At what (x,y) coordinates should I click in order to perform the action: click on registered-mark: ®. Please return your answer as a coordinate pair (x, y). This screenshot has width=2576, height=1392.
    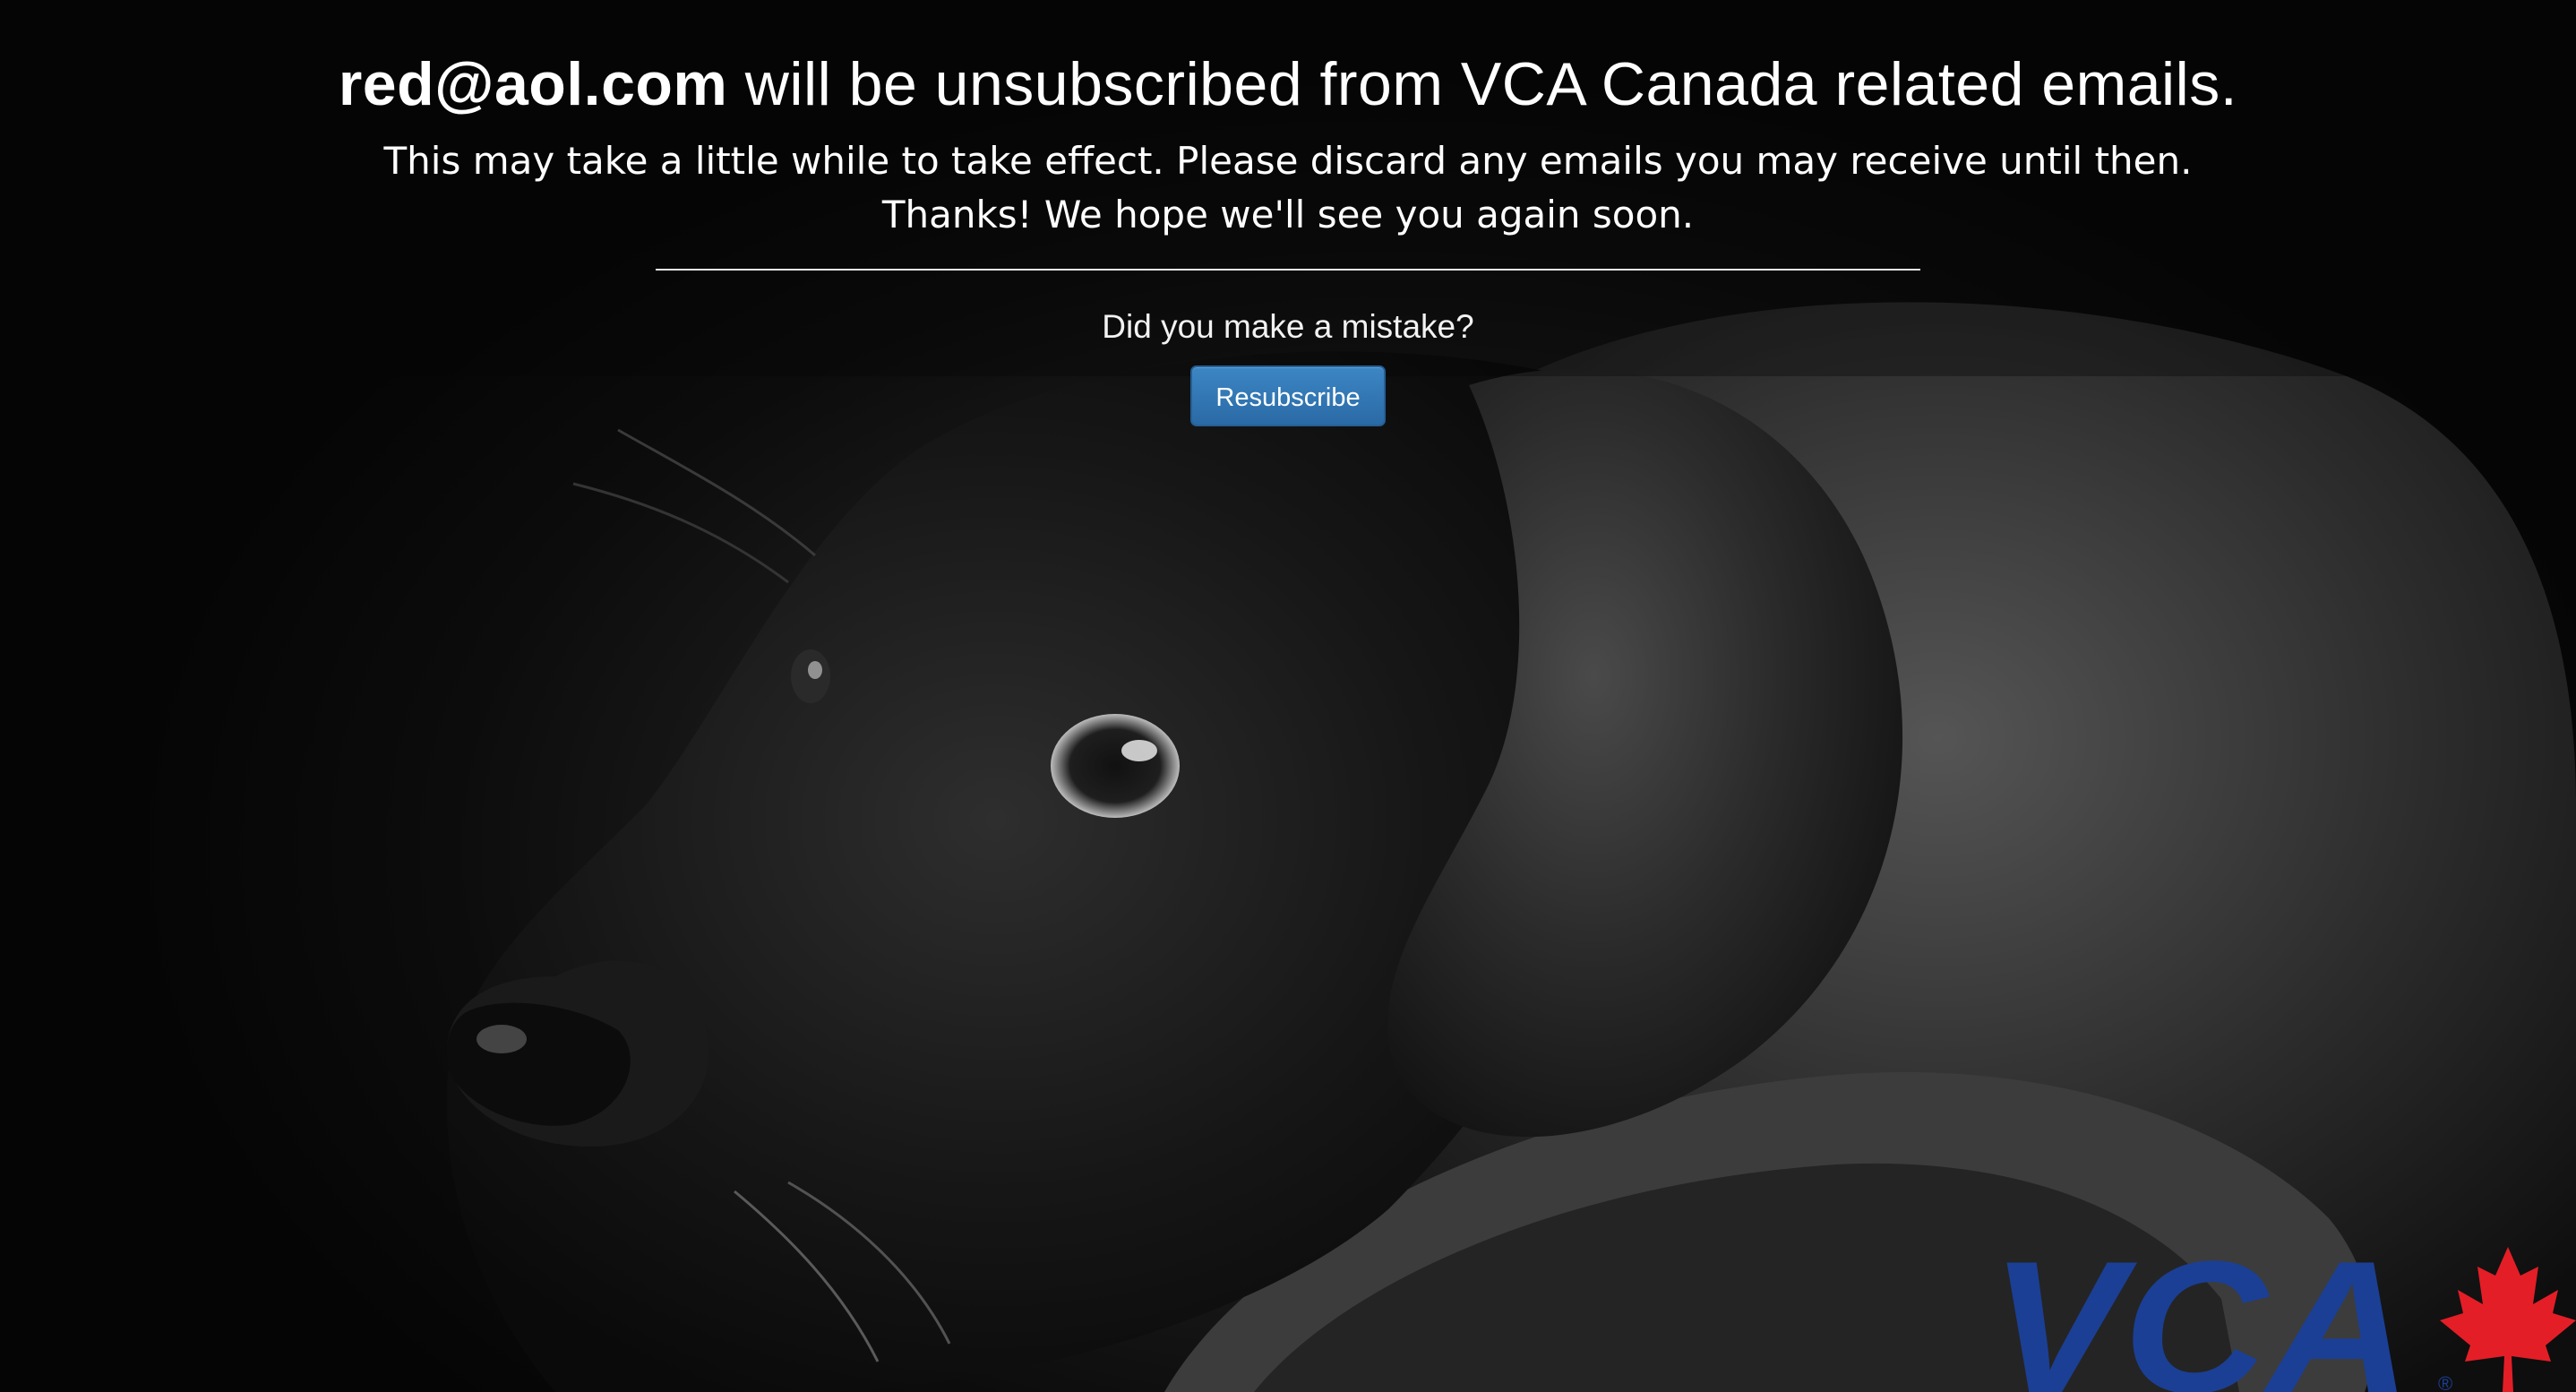
    Looking at the image, I should click on (2445, 1382).